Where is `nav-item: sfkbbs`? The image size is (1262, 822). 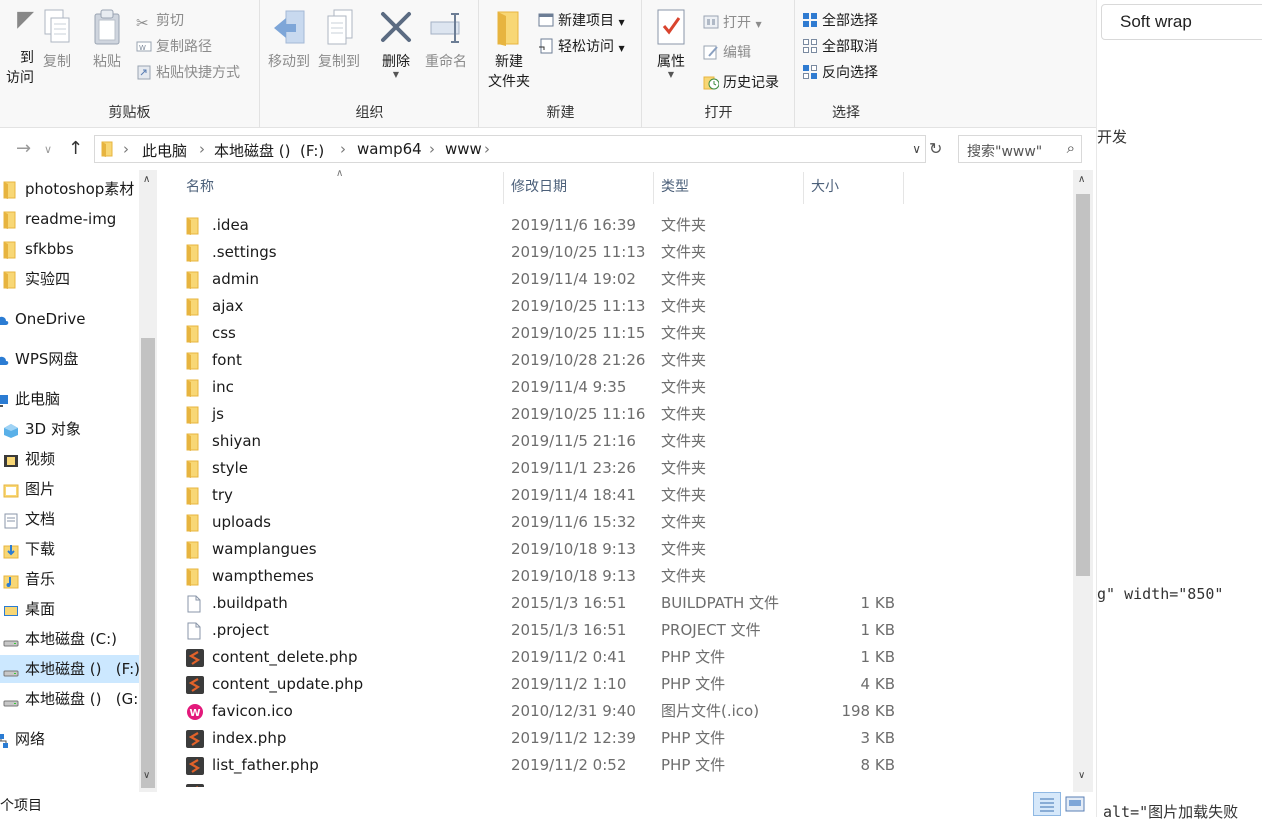 nav-item: sfkbbs is located at coordinates (69, 249).